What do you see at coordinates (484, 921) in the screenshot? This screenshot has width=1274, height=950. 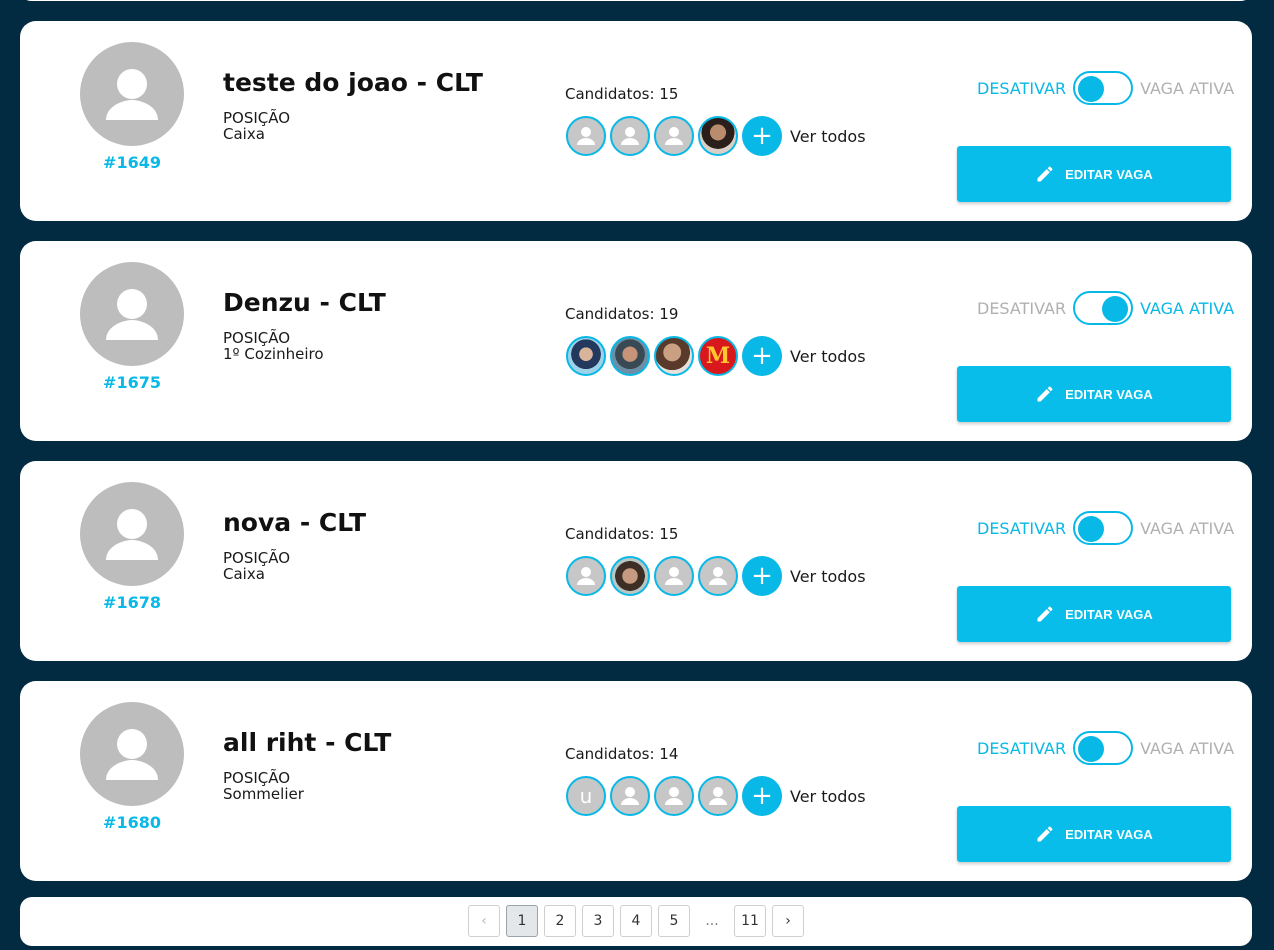 I see `chevron-left-icon: ‹` at bounding box center [484, 921].